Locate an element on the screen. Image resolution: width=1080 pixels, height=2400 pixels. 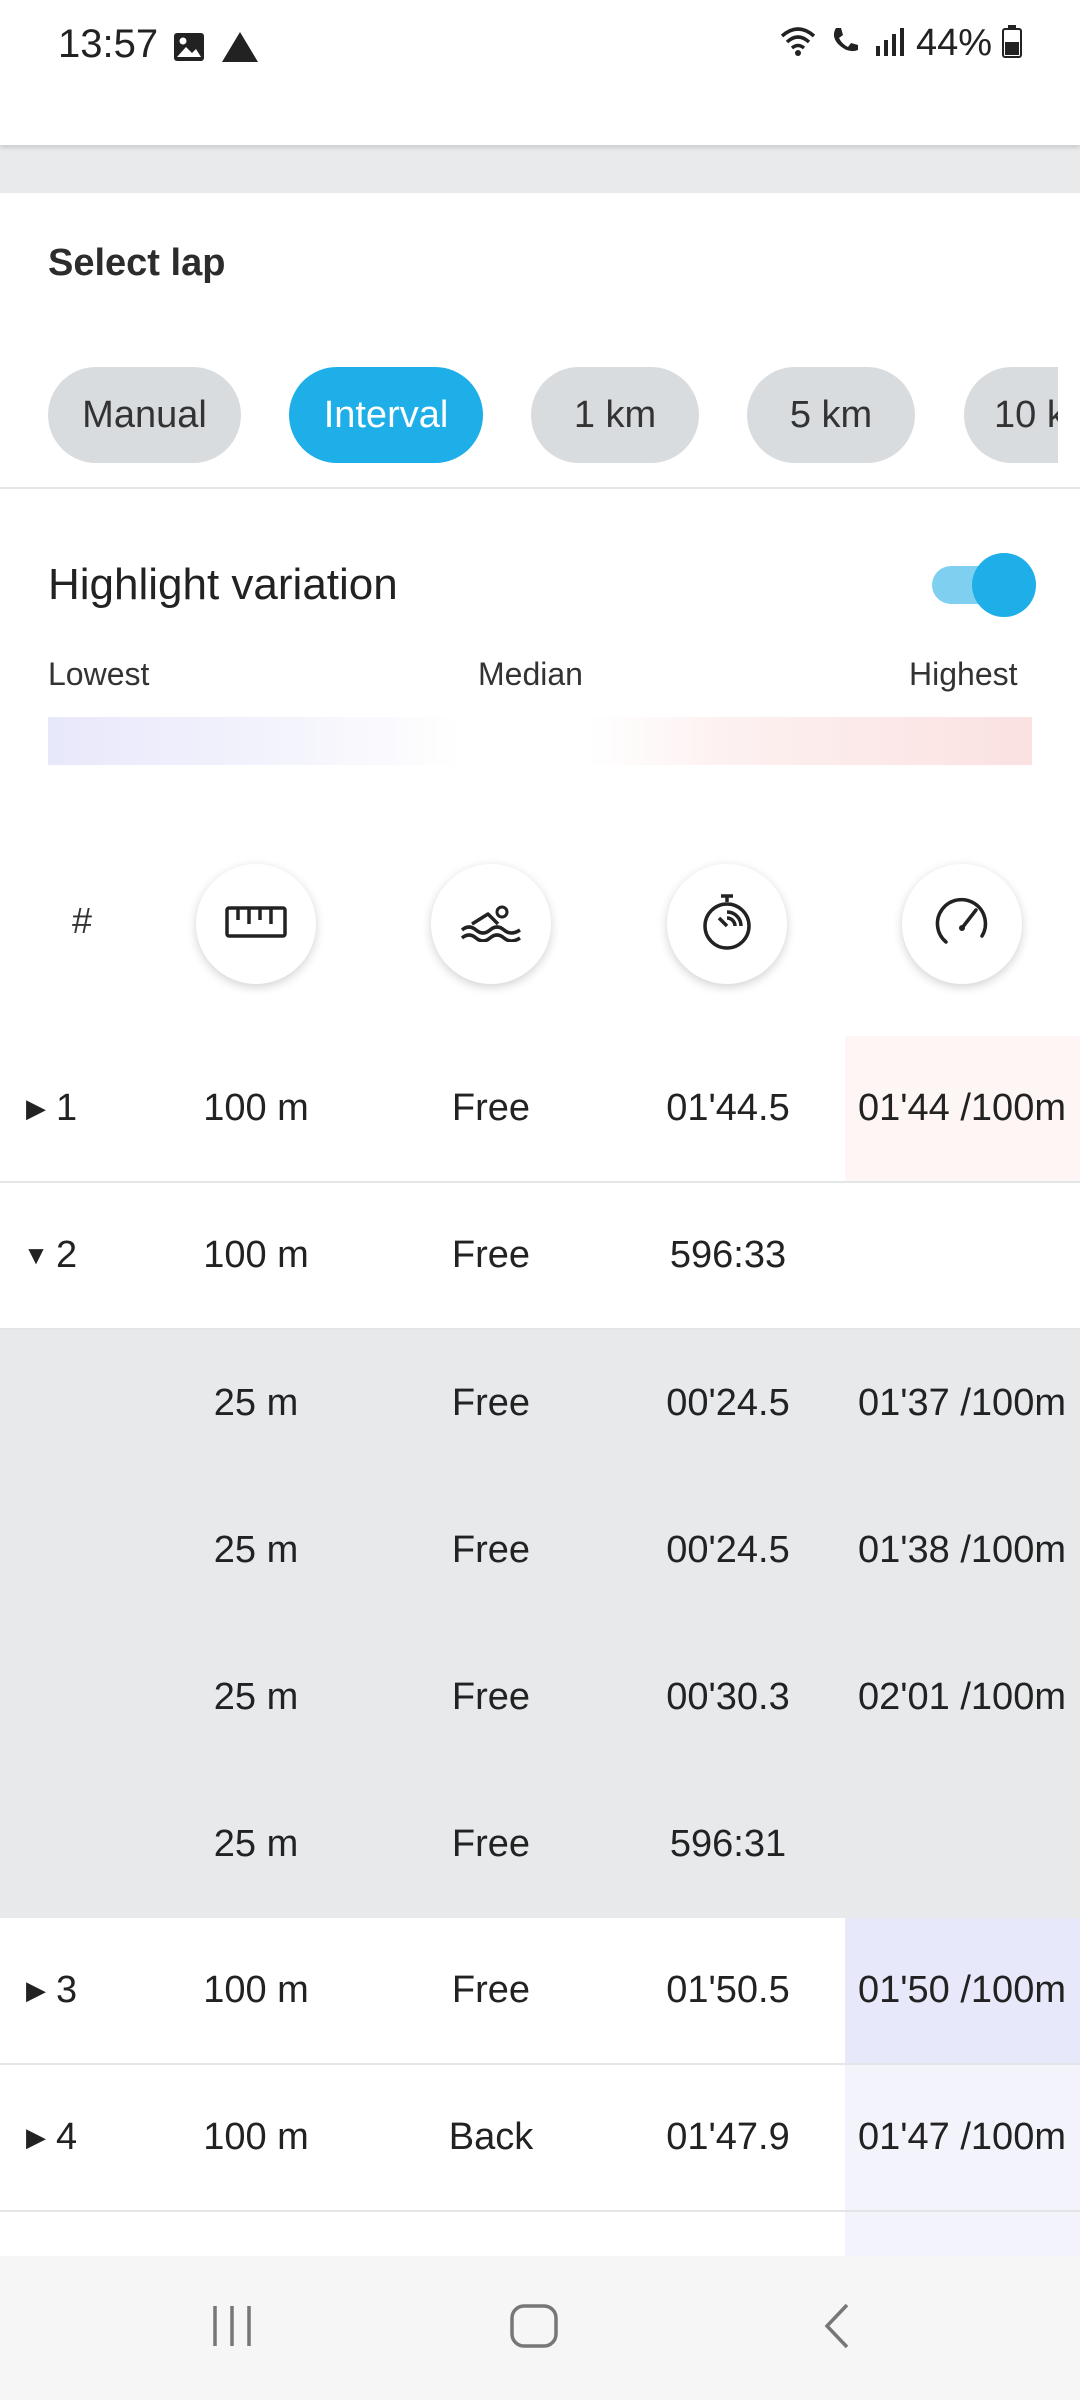
collapse-arrow-icon: ▼ is located at coordinates (36, 1255).